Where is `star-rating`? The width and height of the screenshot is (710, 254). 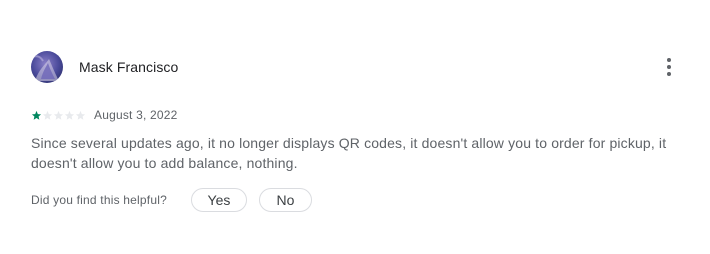
star-rating is located at coordinates (58, 115).